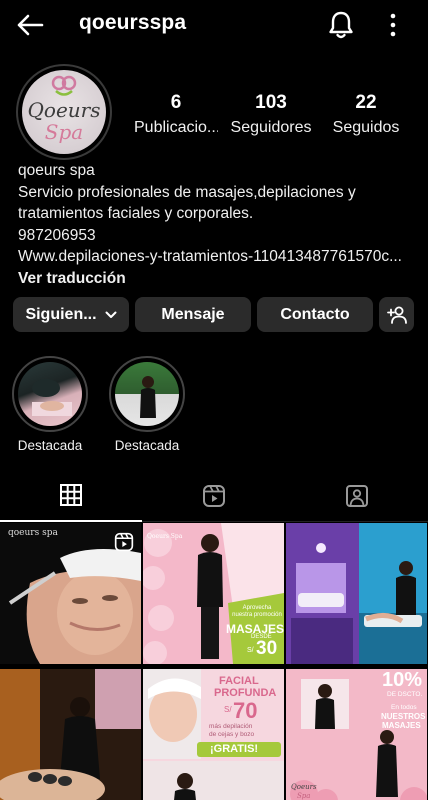  I want to click on tab-tagged, so click(357, 496).